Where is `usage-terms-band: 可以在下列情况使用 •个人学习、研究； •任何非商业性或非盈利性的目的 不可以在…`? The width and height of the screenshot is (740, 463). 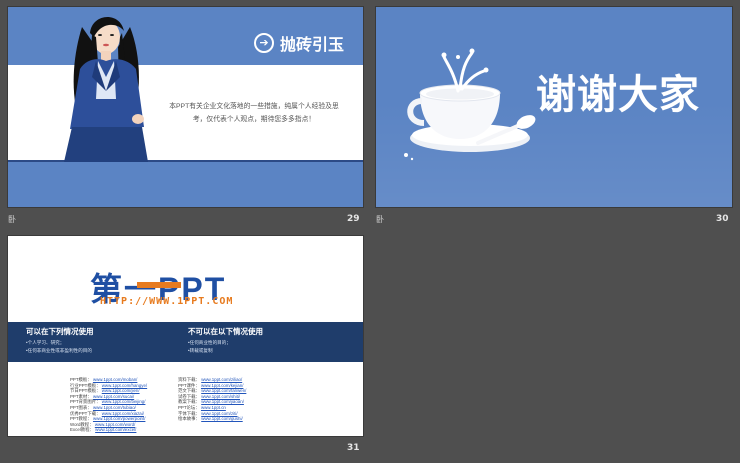
usage-terms-band: 可以在下列情况使用 •个人学习、研究； •任何非商业性或非盈利性的目的 不可以在… is located at coordinates (185, 342).